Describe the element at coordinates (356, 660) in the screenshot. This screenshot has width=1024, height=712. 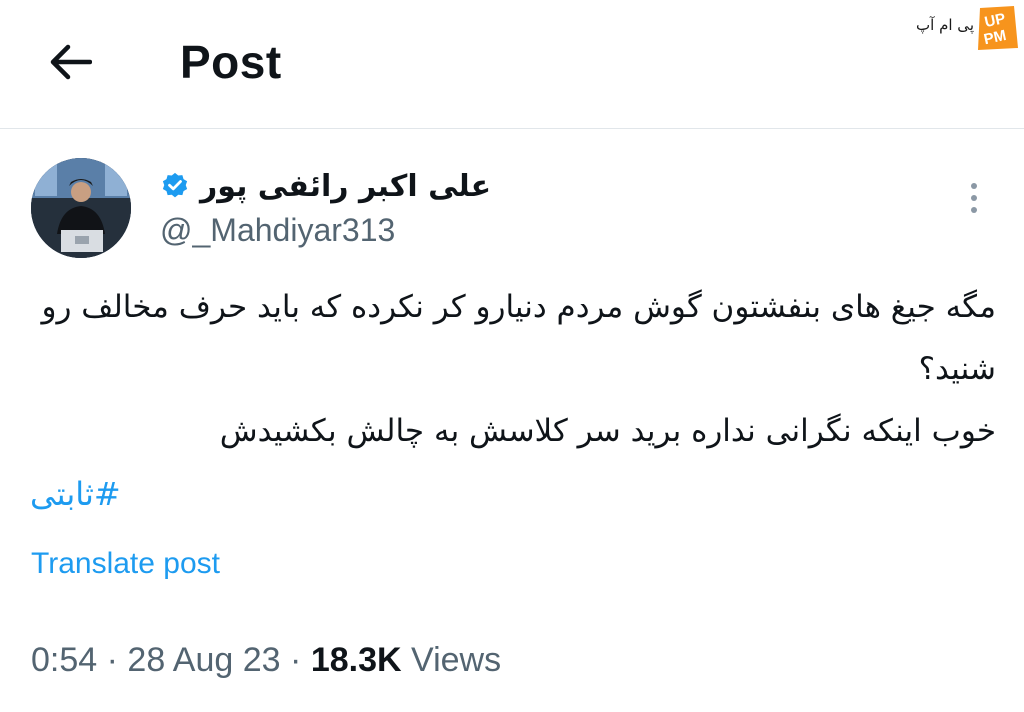
I see `views-count: 18.3K` at that location.